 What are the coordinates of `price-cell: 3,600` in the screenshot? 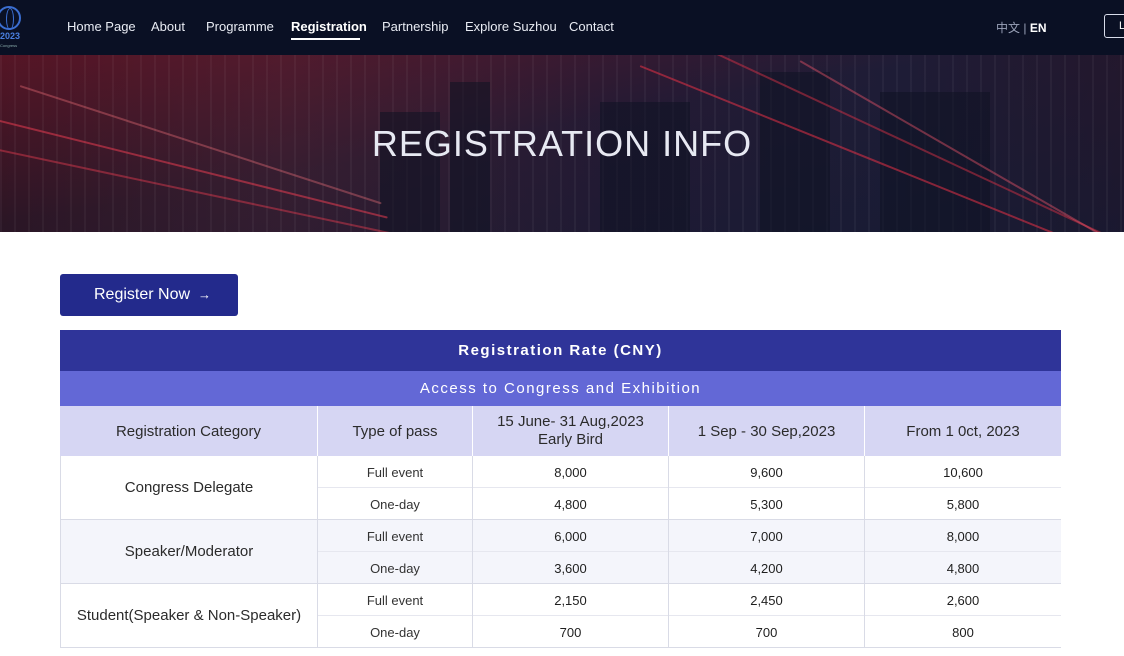 It's located at (571, 568).